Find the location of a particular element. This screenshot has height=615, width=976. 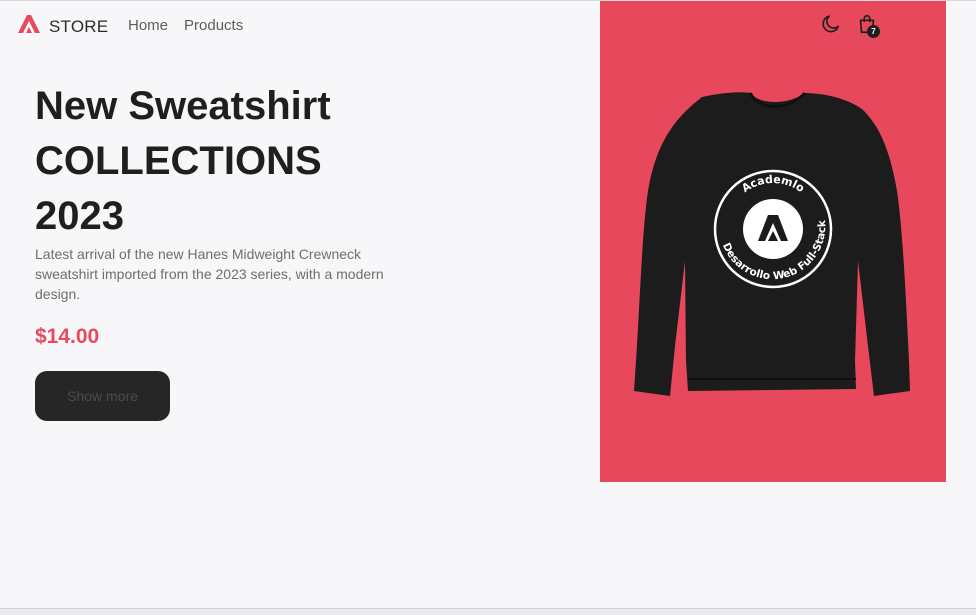

moon-icon is located at coordinates (831, 27).